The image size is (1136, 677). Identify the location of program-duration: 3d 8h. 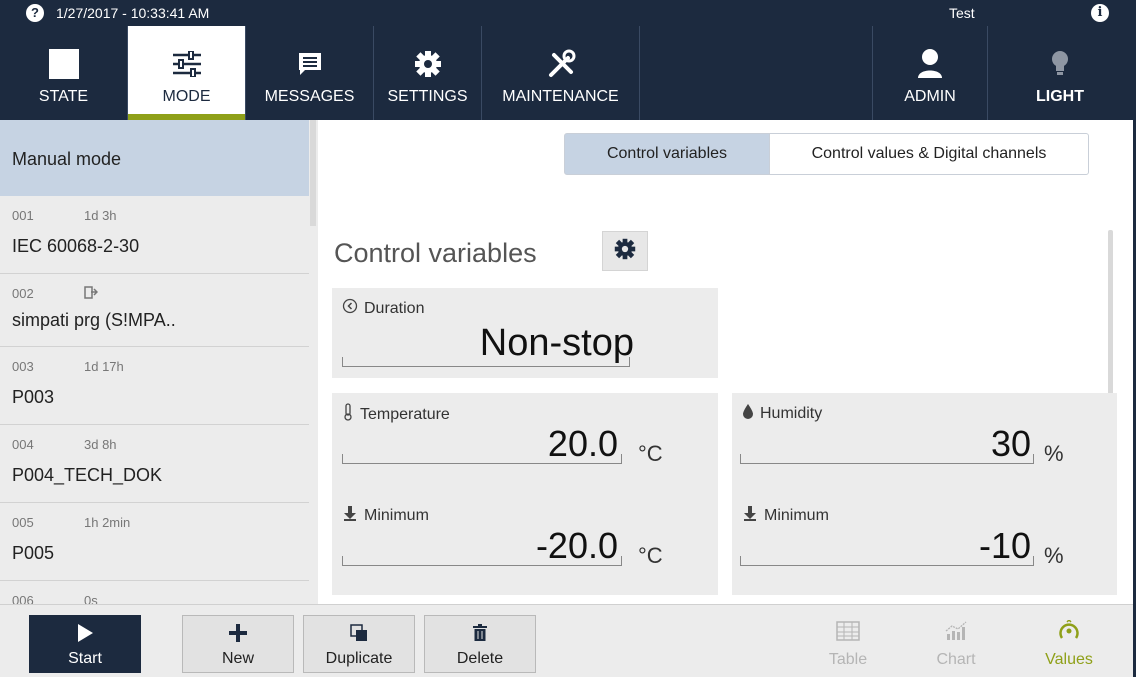
(100, 444).